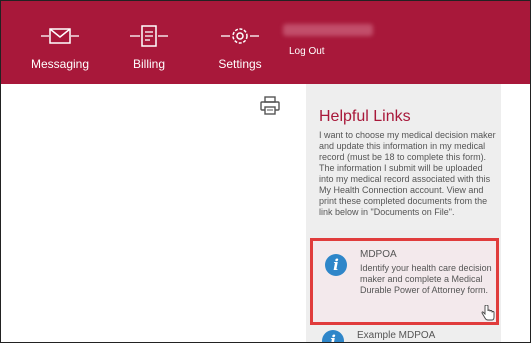 This screenshot has height=343, width=531. I want to click on logout-link: Log Out, so click(307, 51).